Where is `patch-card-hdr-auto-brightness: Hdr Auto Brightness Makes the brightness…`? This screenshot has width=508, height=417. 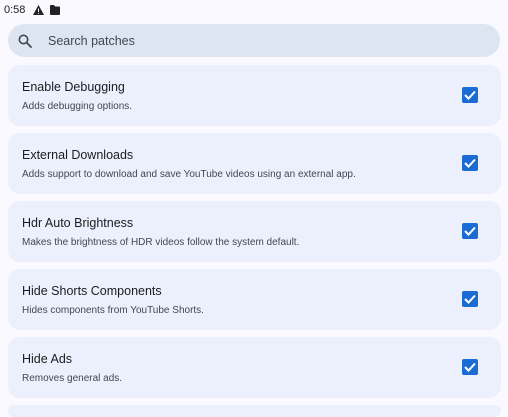
patch-card-hdr-auto-brightness: Hdr Auto Brightness Makes the brightness… is located at coordinates (254, 231).